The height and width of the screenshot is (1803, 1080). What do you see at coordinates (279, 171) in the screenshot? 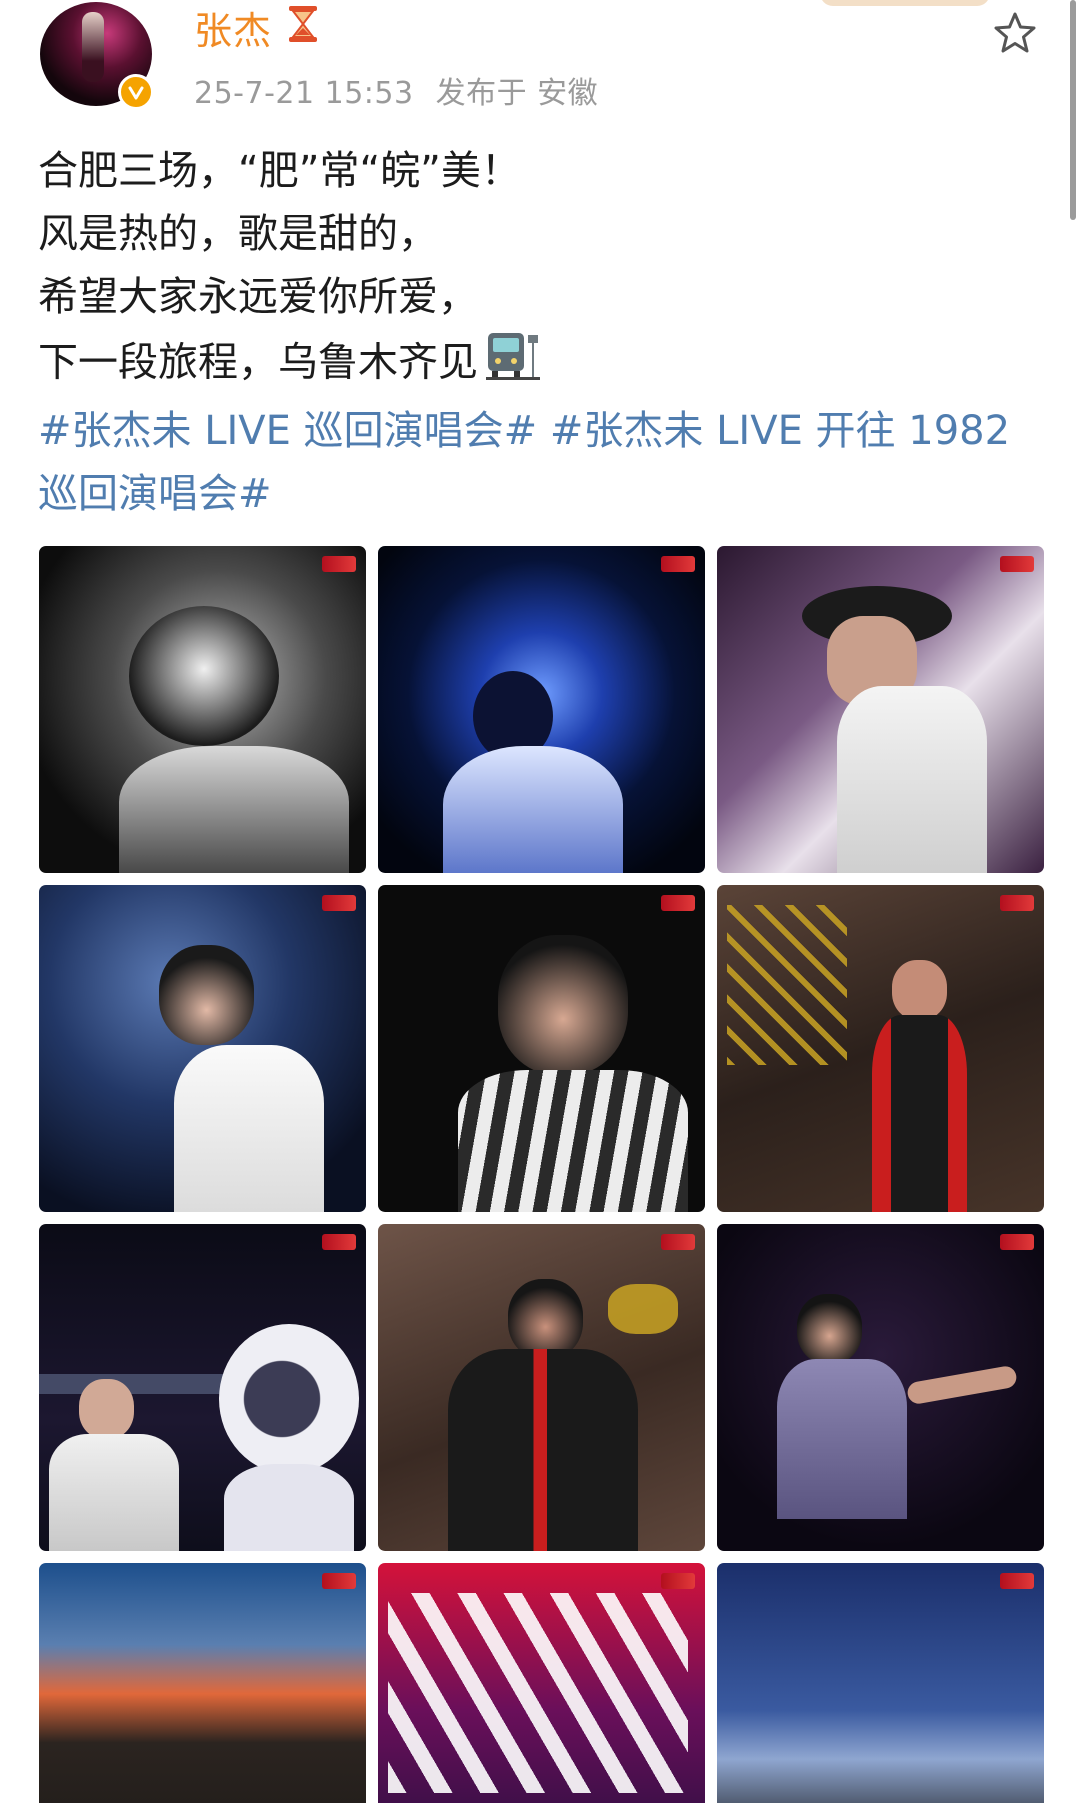
I see `post-line-1: 合肥三场，“肥”常“皖”美！` at bounding box center [279, 171].